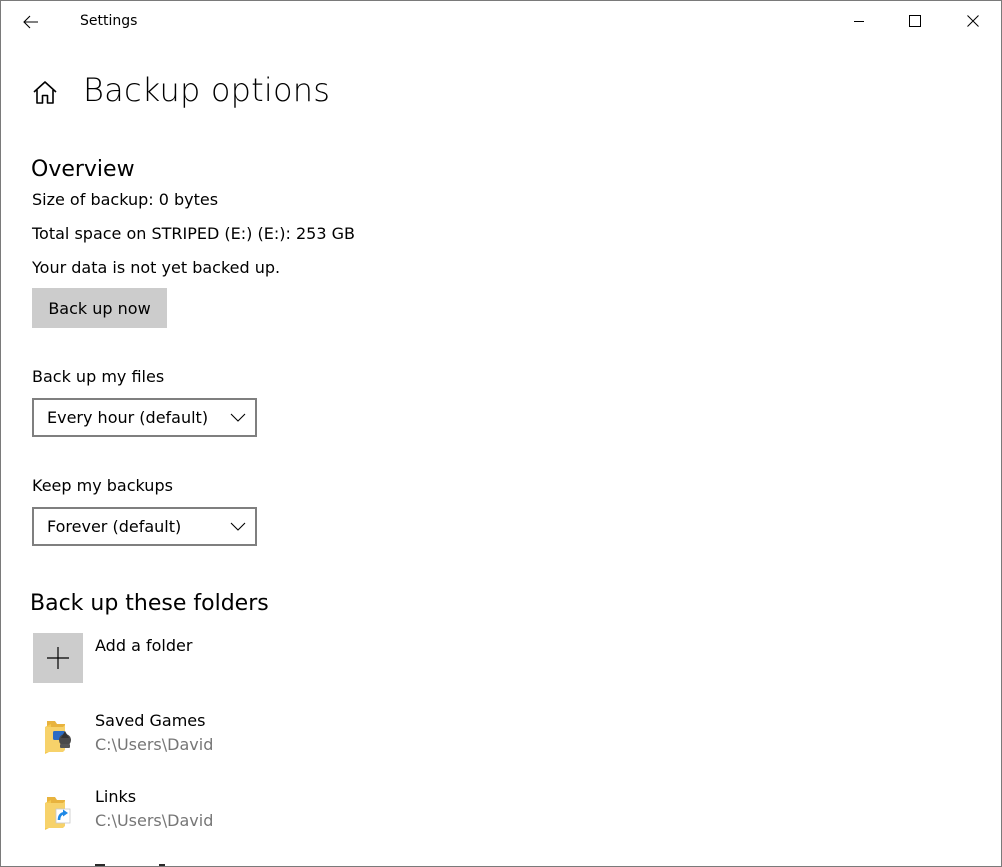  What do you see at coordinates (130, 865) in the screenshot?
I see `partial-folder-item` at bounding box center [130, 865].